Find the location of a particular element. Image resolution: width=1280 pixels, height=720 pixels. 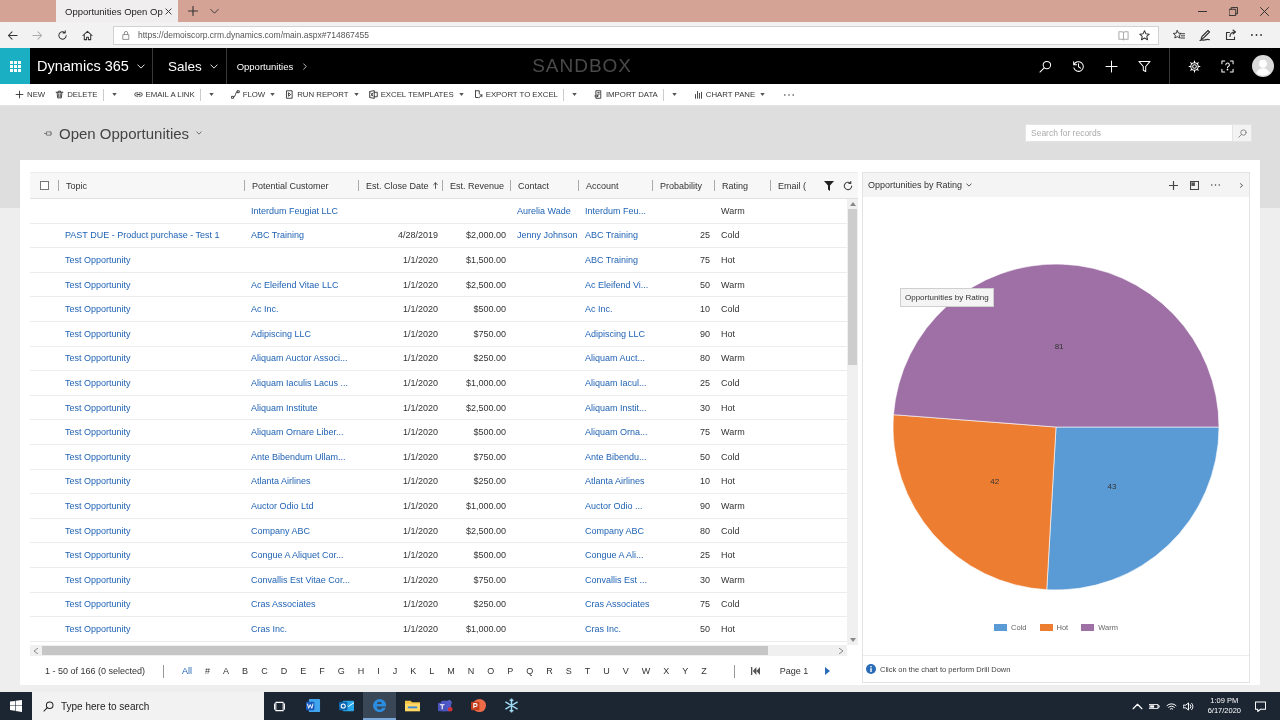

search-icon is located at coordinates (1045, 66).